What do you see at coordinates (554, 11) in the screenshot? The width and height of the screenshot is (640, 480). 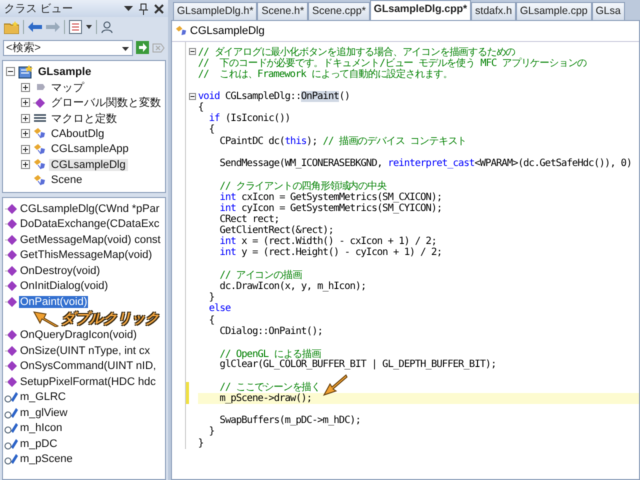 I see `file-tab: GLsample.cpp` at bounding box center [554, 11].